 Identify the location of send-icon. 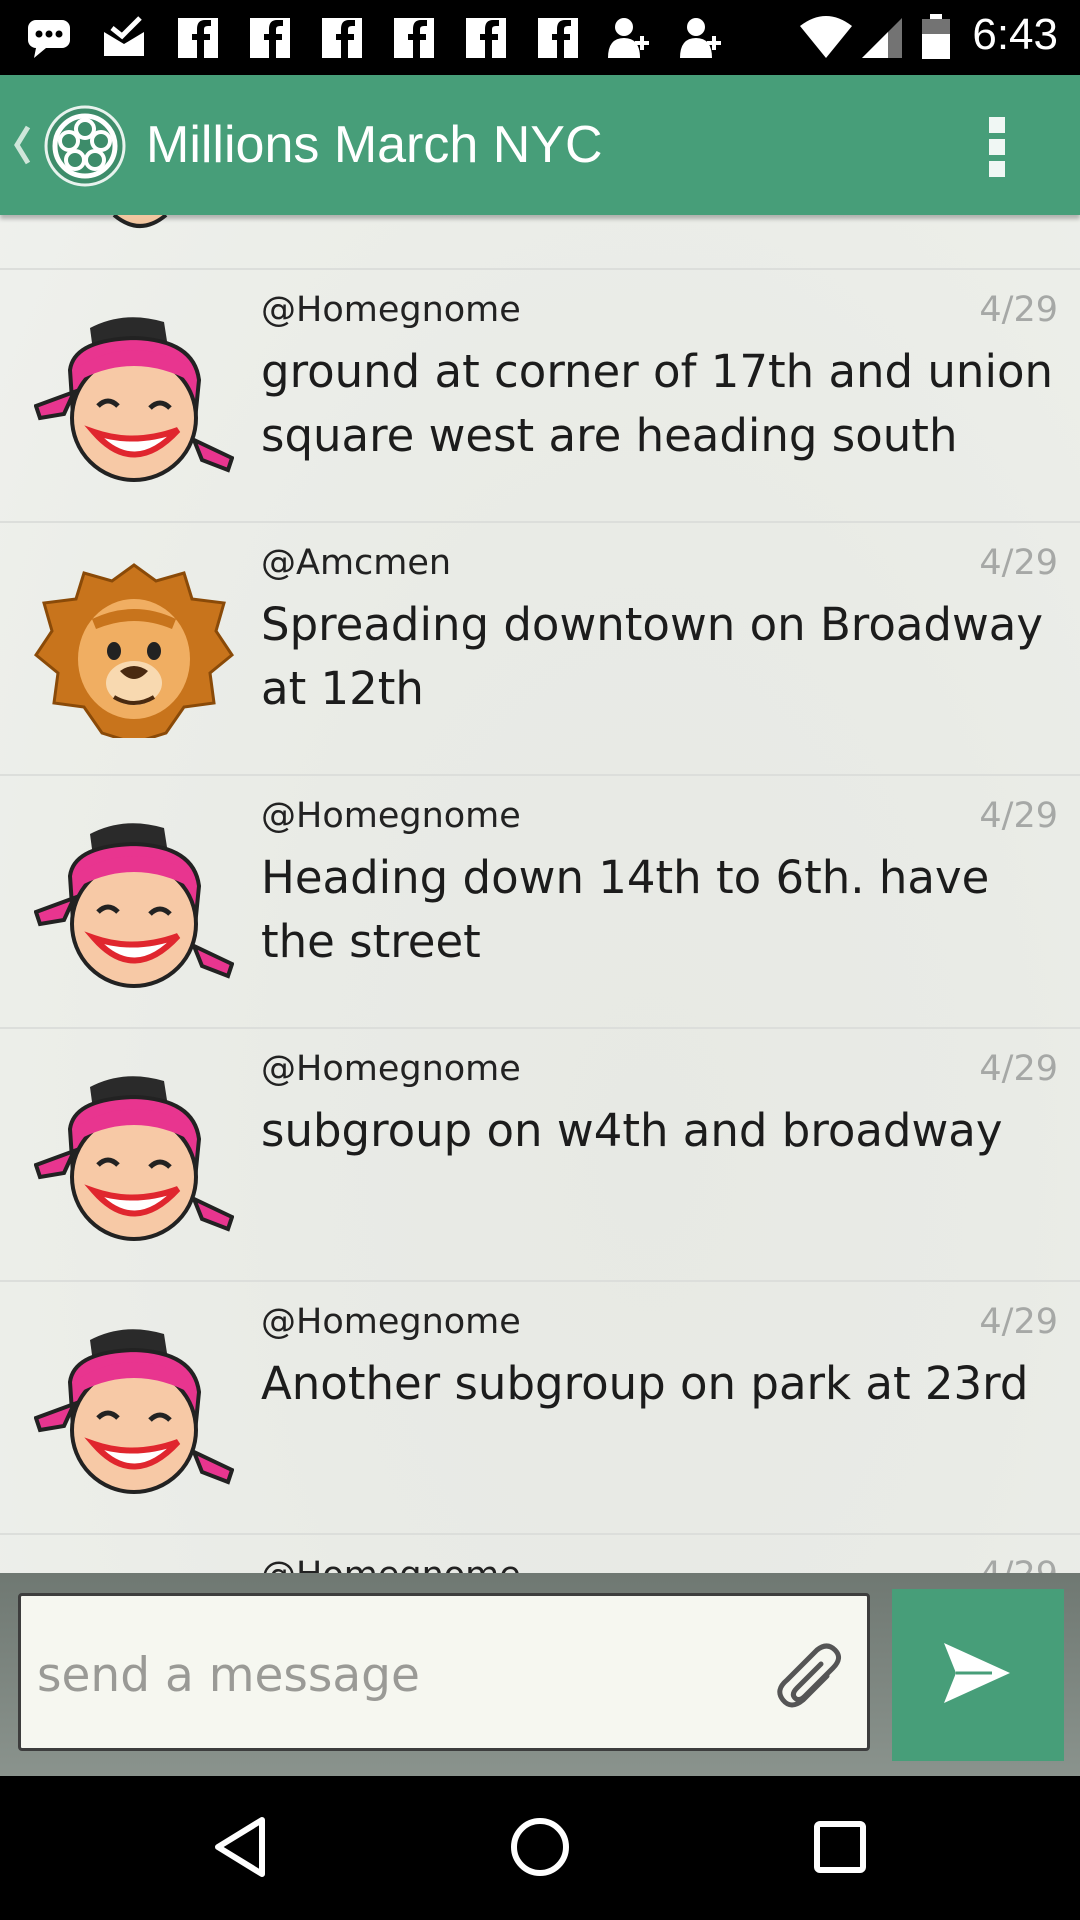
(977, 1673).